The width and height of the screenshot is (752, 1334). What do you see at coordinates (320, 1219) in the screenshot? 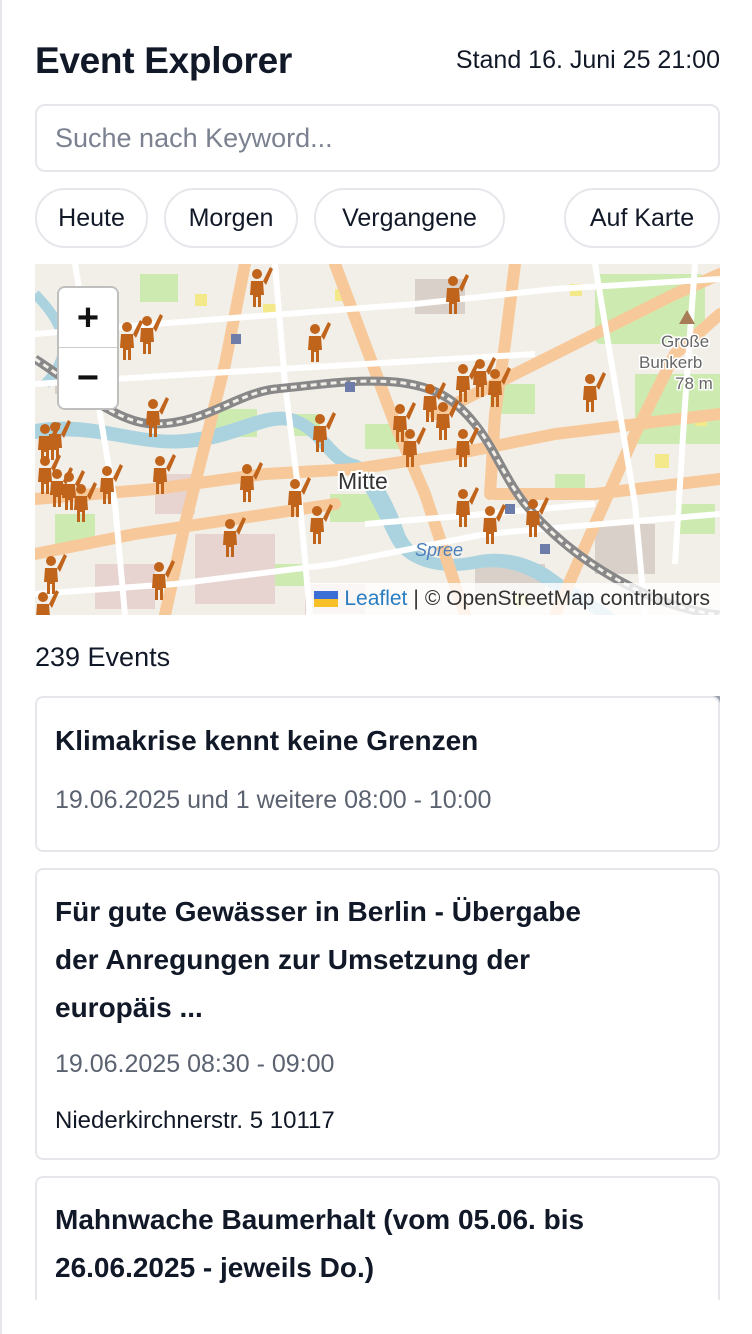
I see `event-title-line: Mahnwache Baumerhalt (vom 05.06. bis` at bounding box center [320, 1219].